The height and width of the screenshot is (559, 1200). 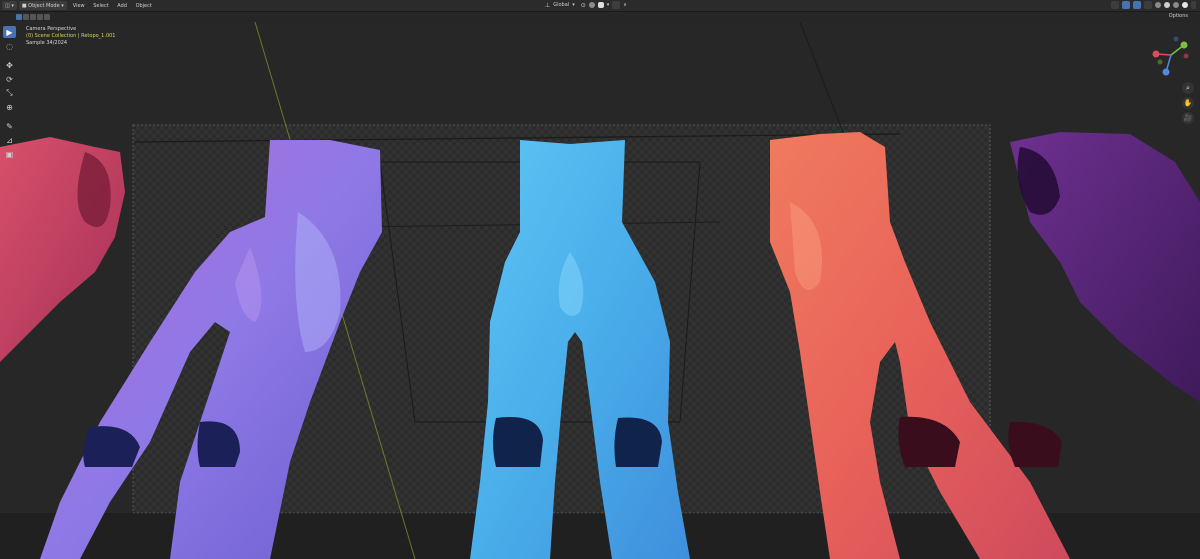 What do you see at coordinates (26, 16) in the screenshot?
I see `select-extend-button` at bounding box center [26, 16].